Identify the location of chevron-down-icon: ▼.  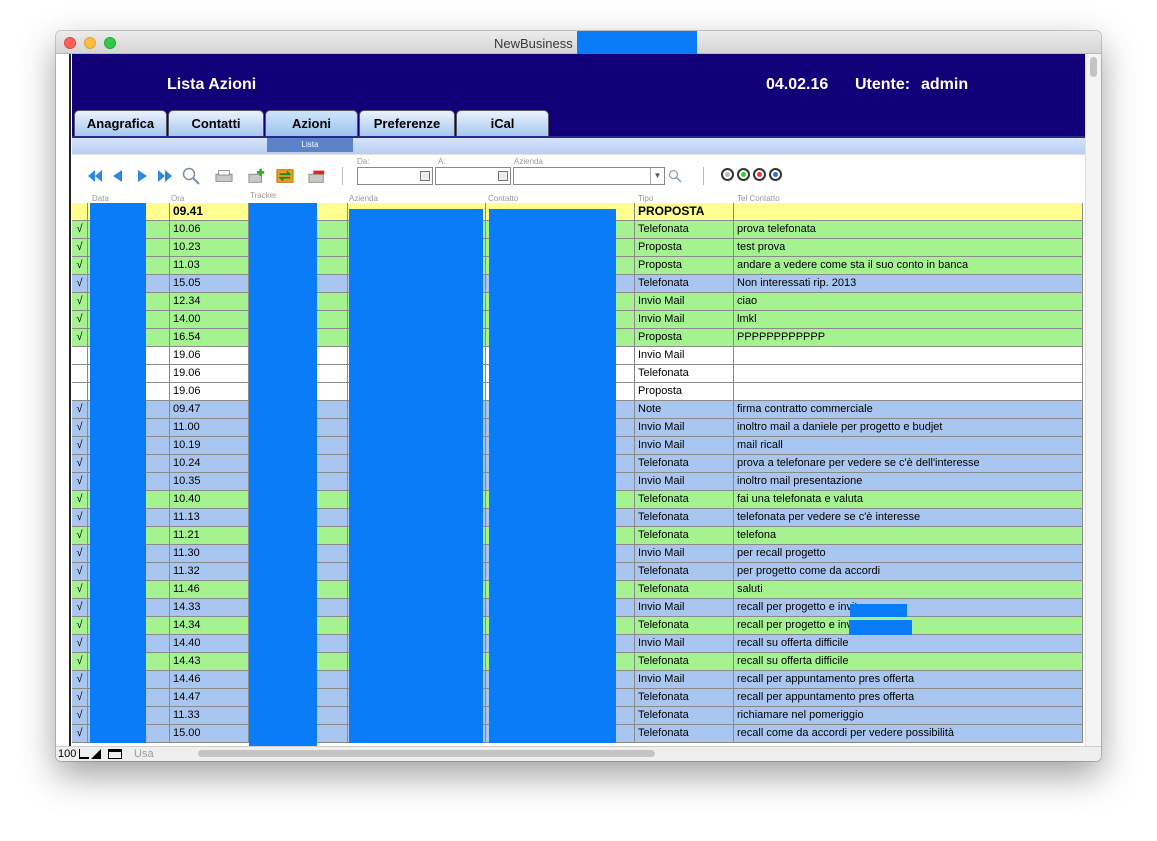
(657, 176).